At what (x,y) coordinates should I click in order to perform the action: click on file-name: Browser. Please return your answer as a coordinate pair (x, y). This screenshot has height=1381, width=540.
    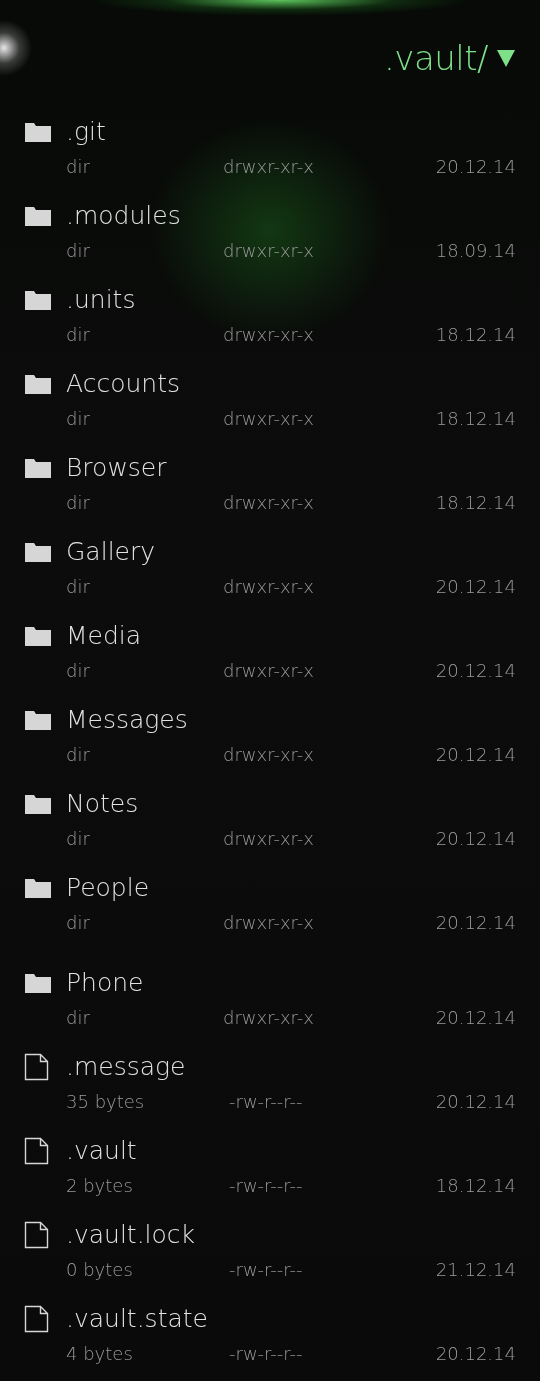
    Looking at the image, I should click on (291, 468).